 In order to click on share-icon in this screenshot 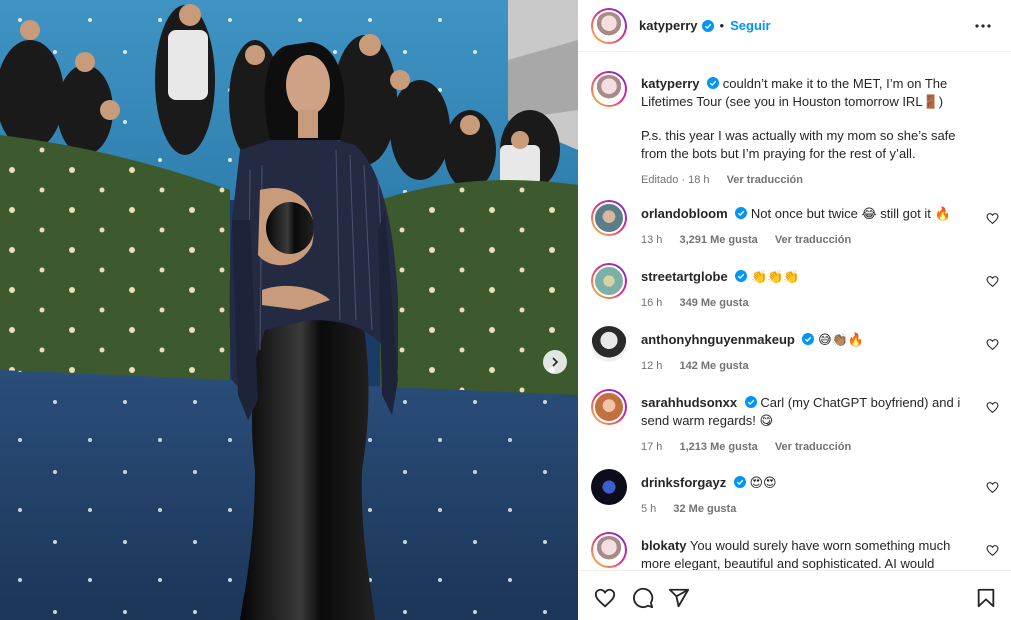, I will do `click(679, 598)`.